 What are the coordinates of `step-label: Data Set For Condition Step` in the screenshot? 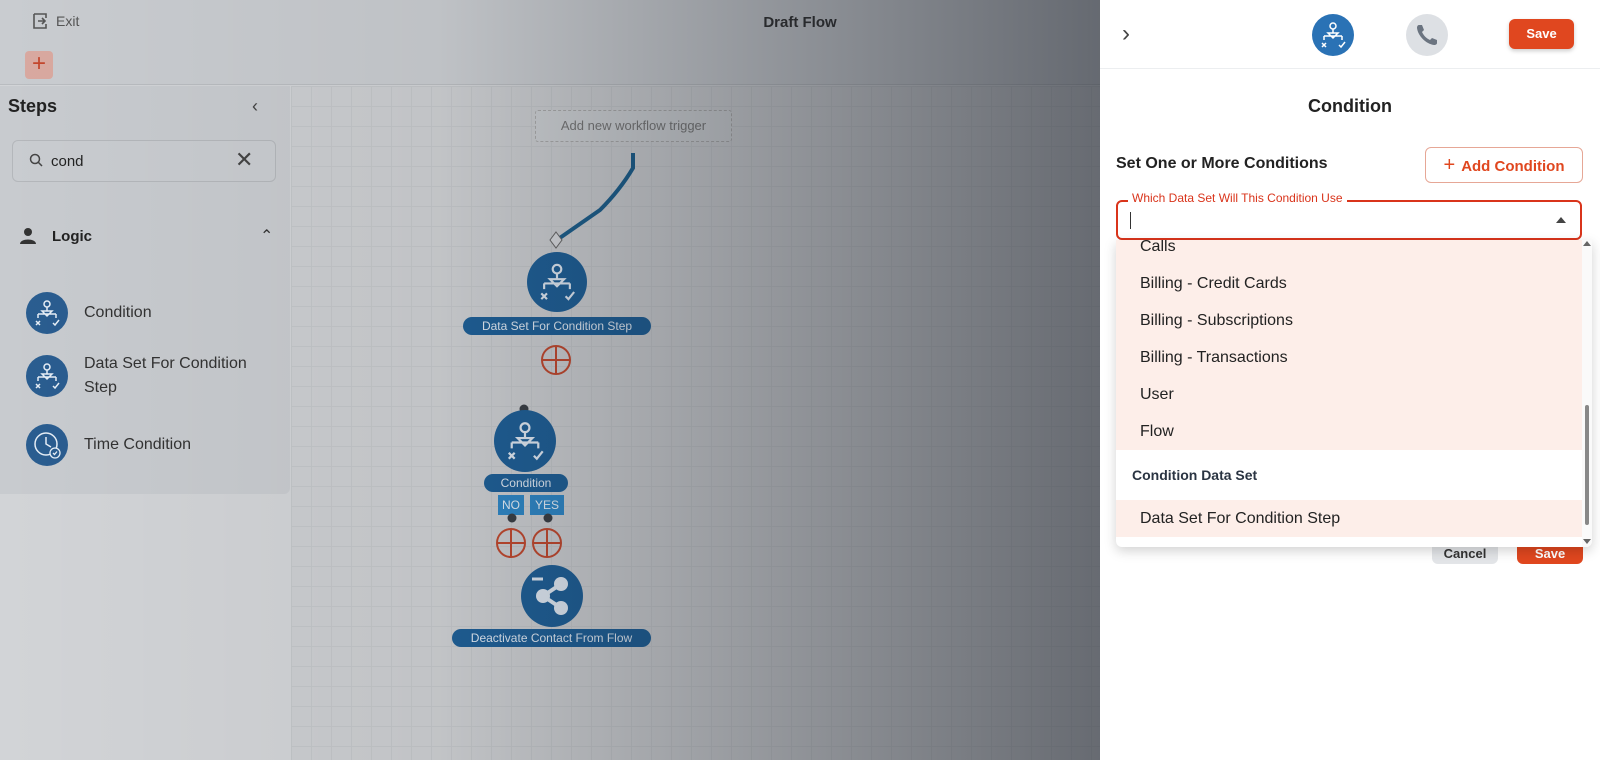 It's located at (165, 375).